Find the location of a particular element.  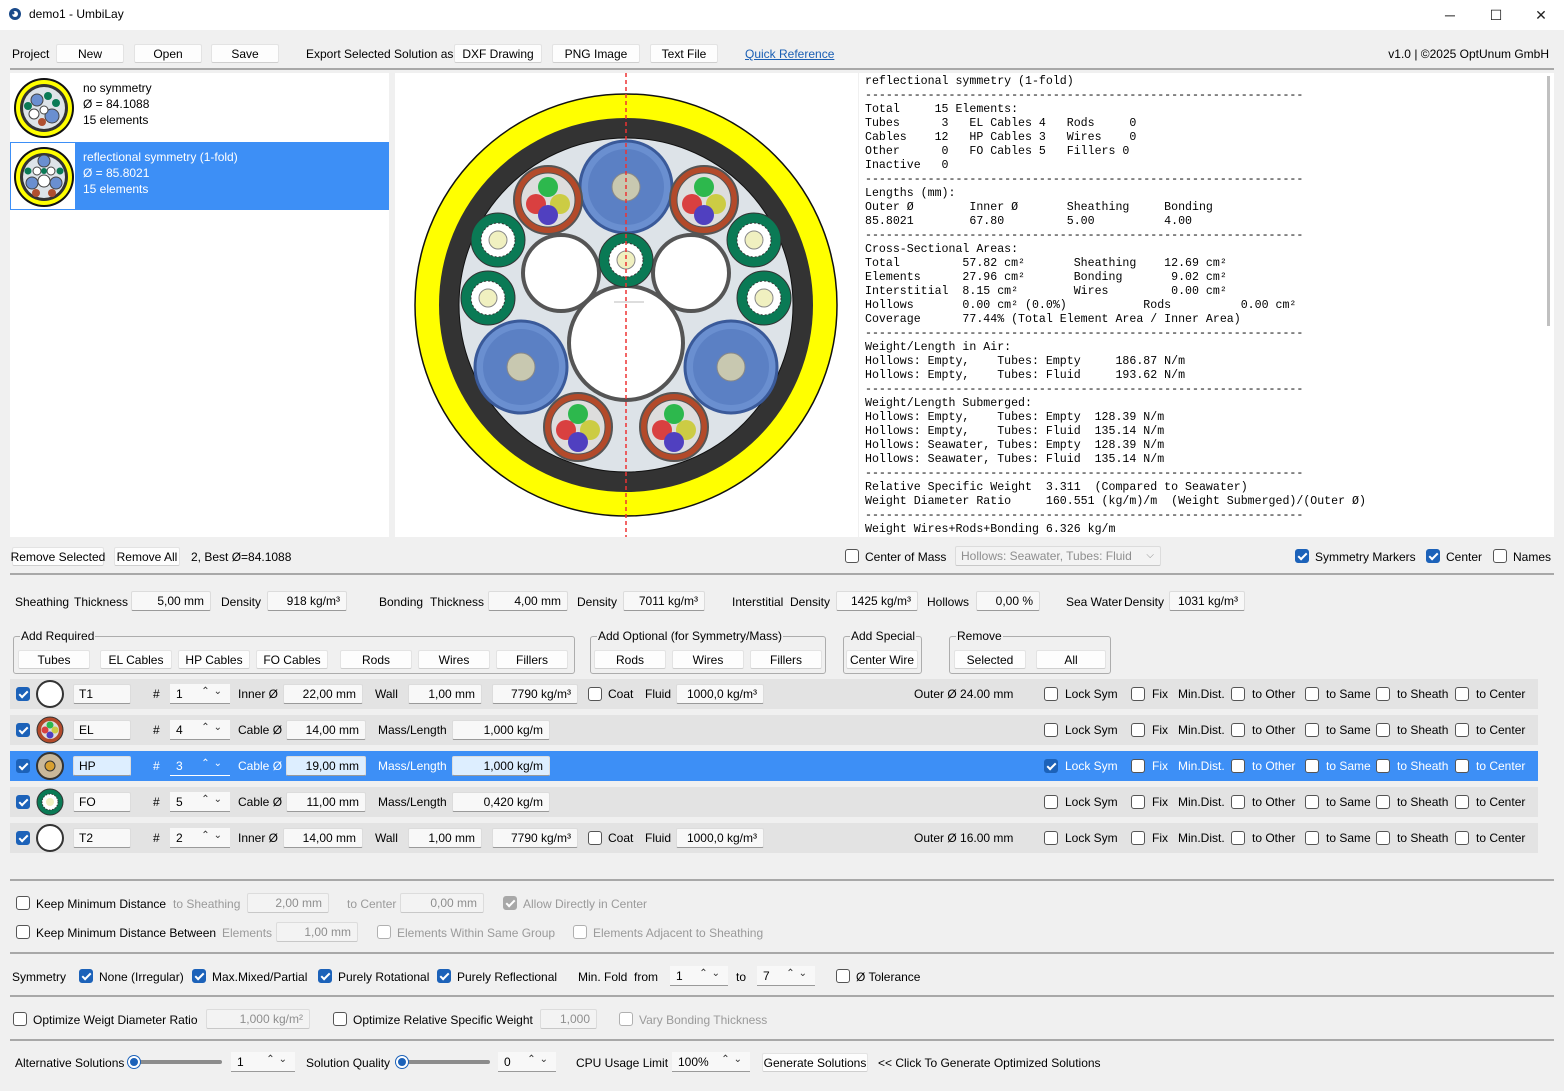

tolerance-checkbox is located at coordinates (843, 976).